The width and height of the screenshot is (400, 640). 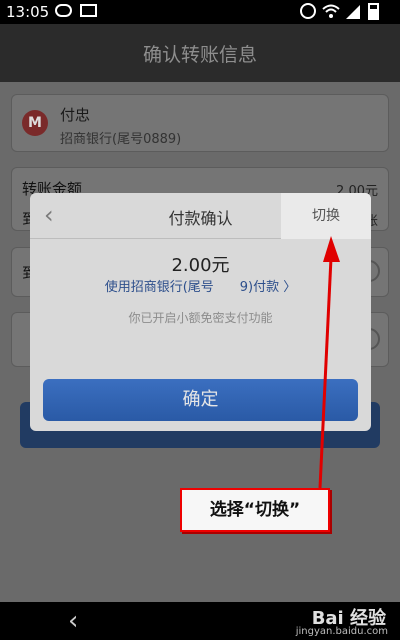 What do you see at coordinates (329, 362) in the screenshot?
I see `annotation-arrow-icon` at bounding box center [329, 362].